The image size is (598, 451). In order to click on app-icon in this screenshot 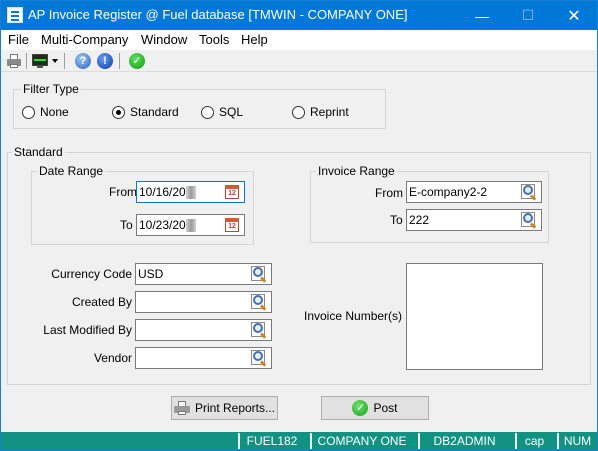, I will do `click(15, 15)`.